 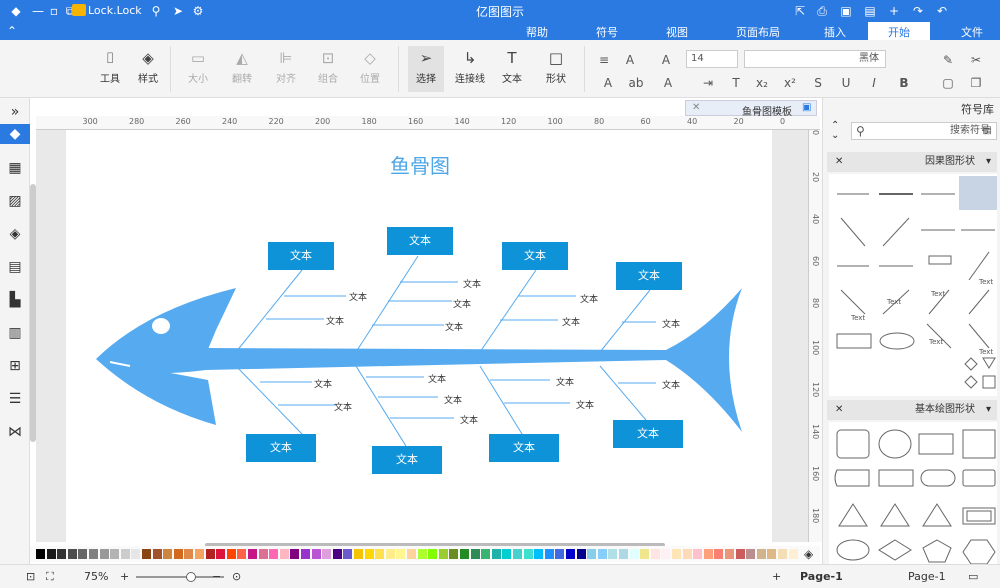 What do you see at coordinates (808, 554) in the screenshot?
I see `palette-fill-icon: ◈` at bounding box center [808, 554].